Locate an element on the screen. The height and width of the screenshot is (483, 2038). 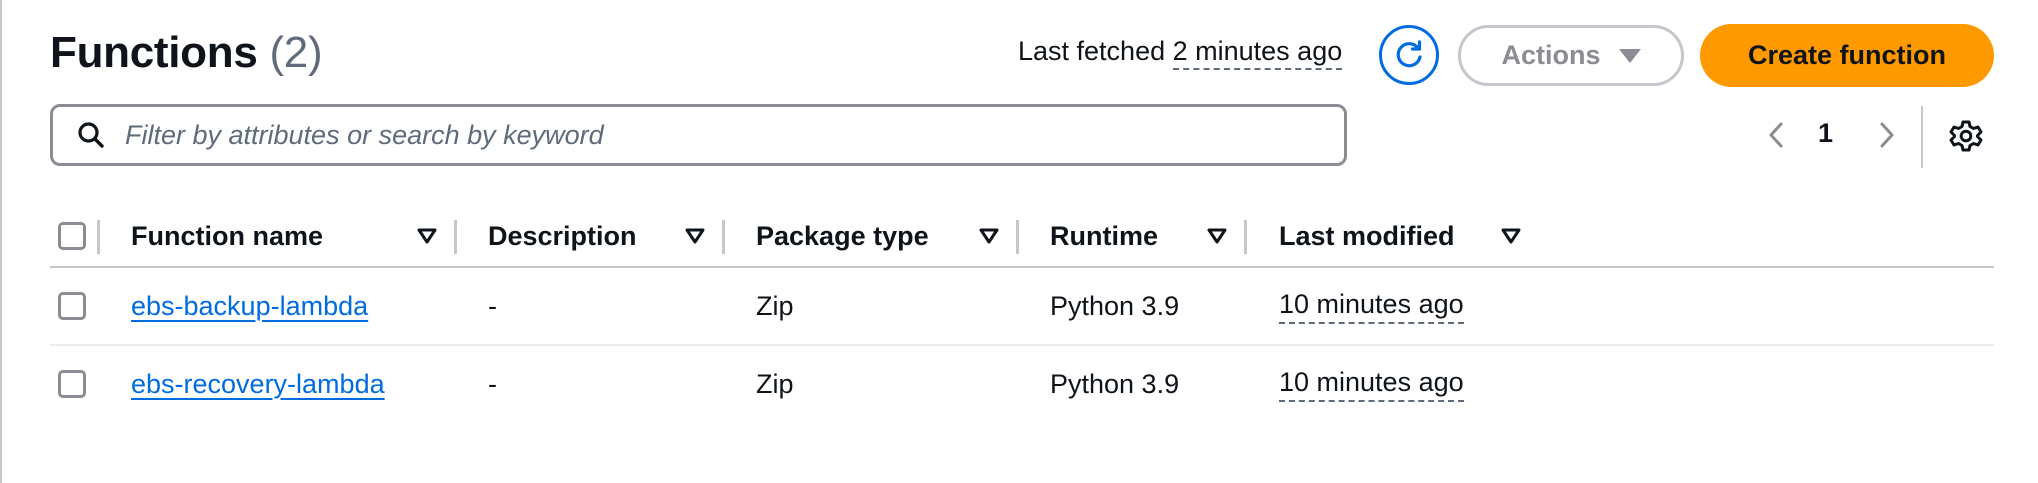
previous-page-button is located at coordinates (1776, 135).